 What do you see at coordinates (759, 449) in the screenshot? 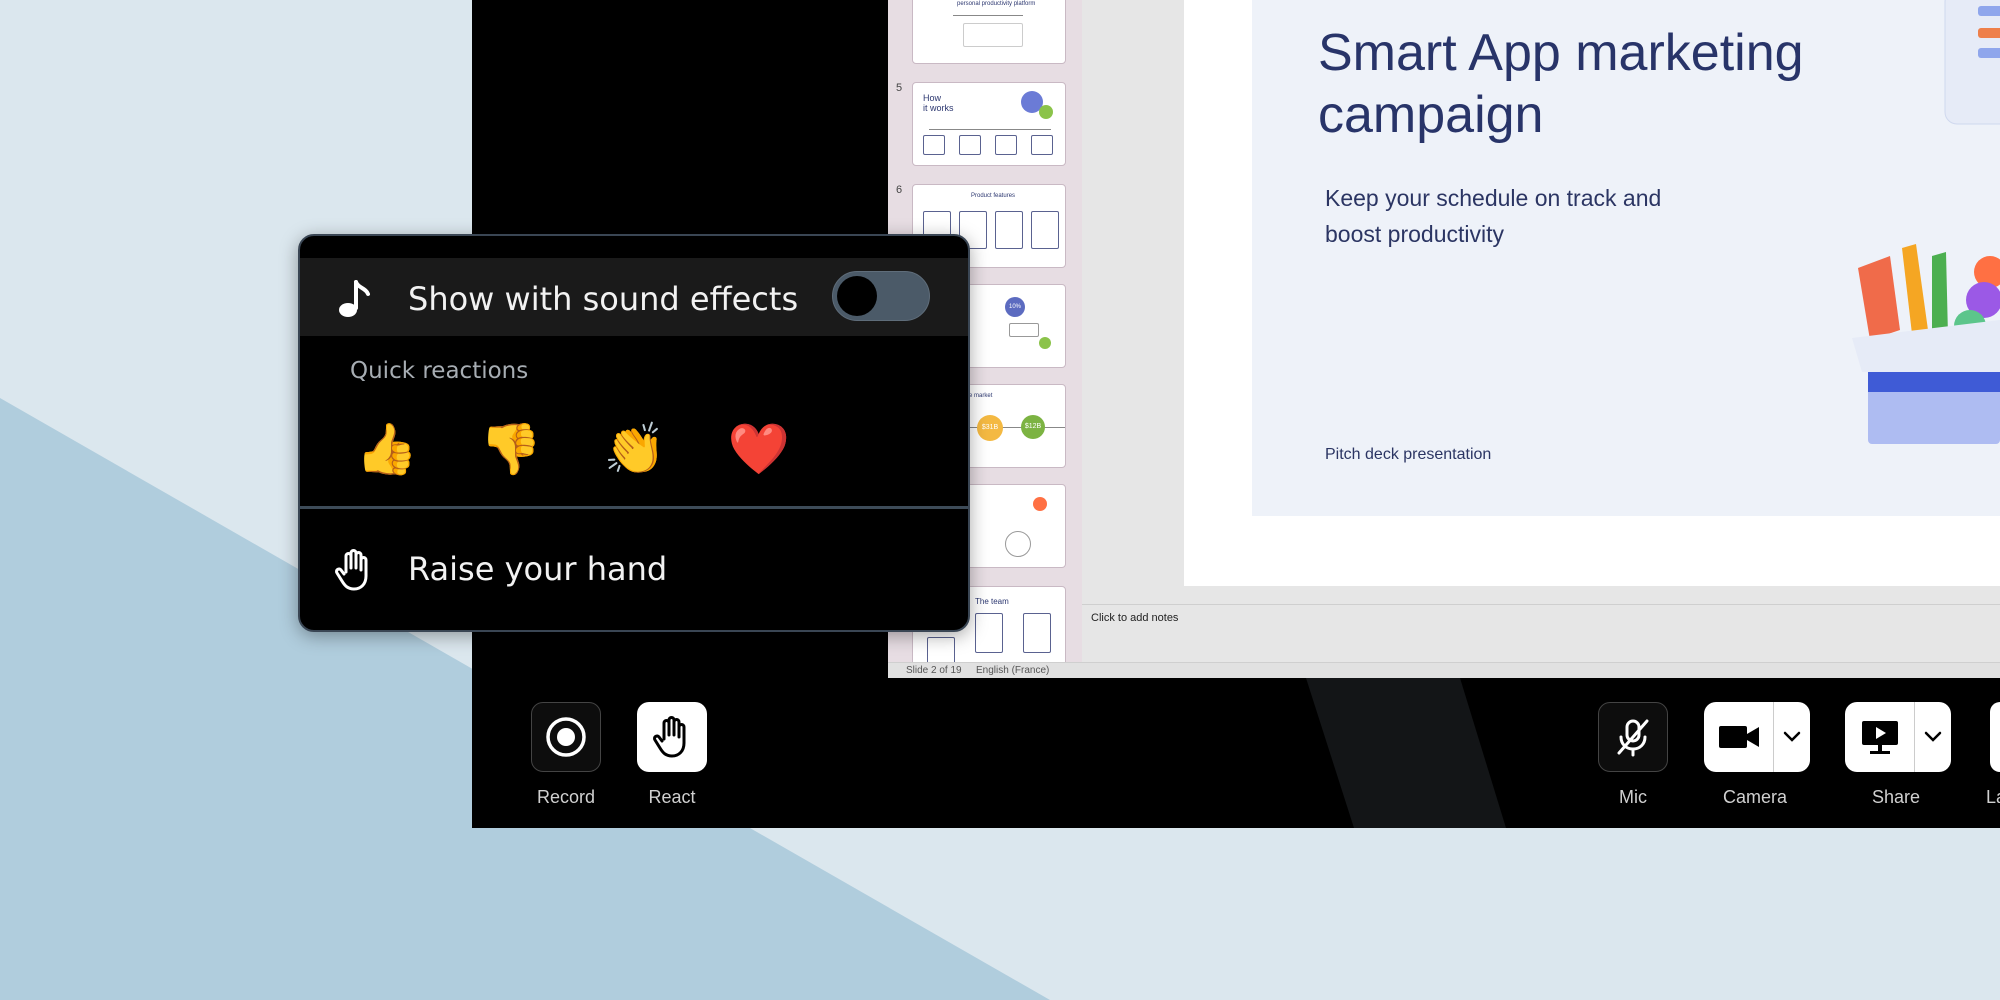
I see `reaction-heart: ❤️` at bounding box center [759, 449].